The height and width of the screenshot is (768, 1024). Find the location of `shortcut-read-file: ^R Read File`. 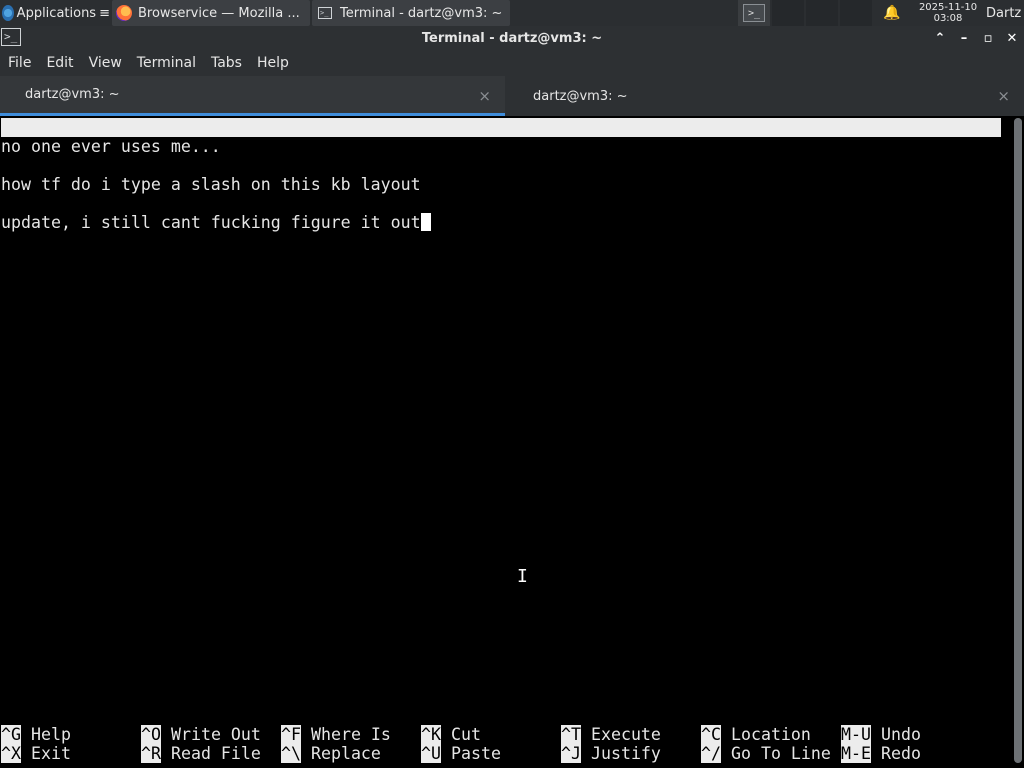

shortcut-read-file: ^R Read File is located at coordinates (201, 753).